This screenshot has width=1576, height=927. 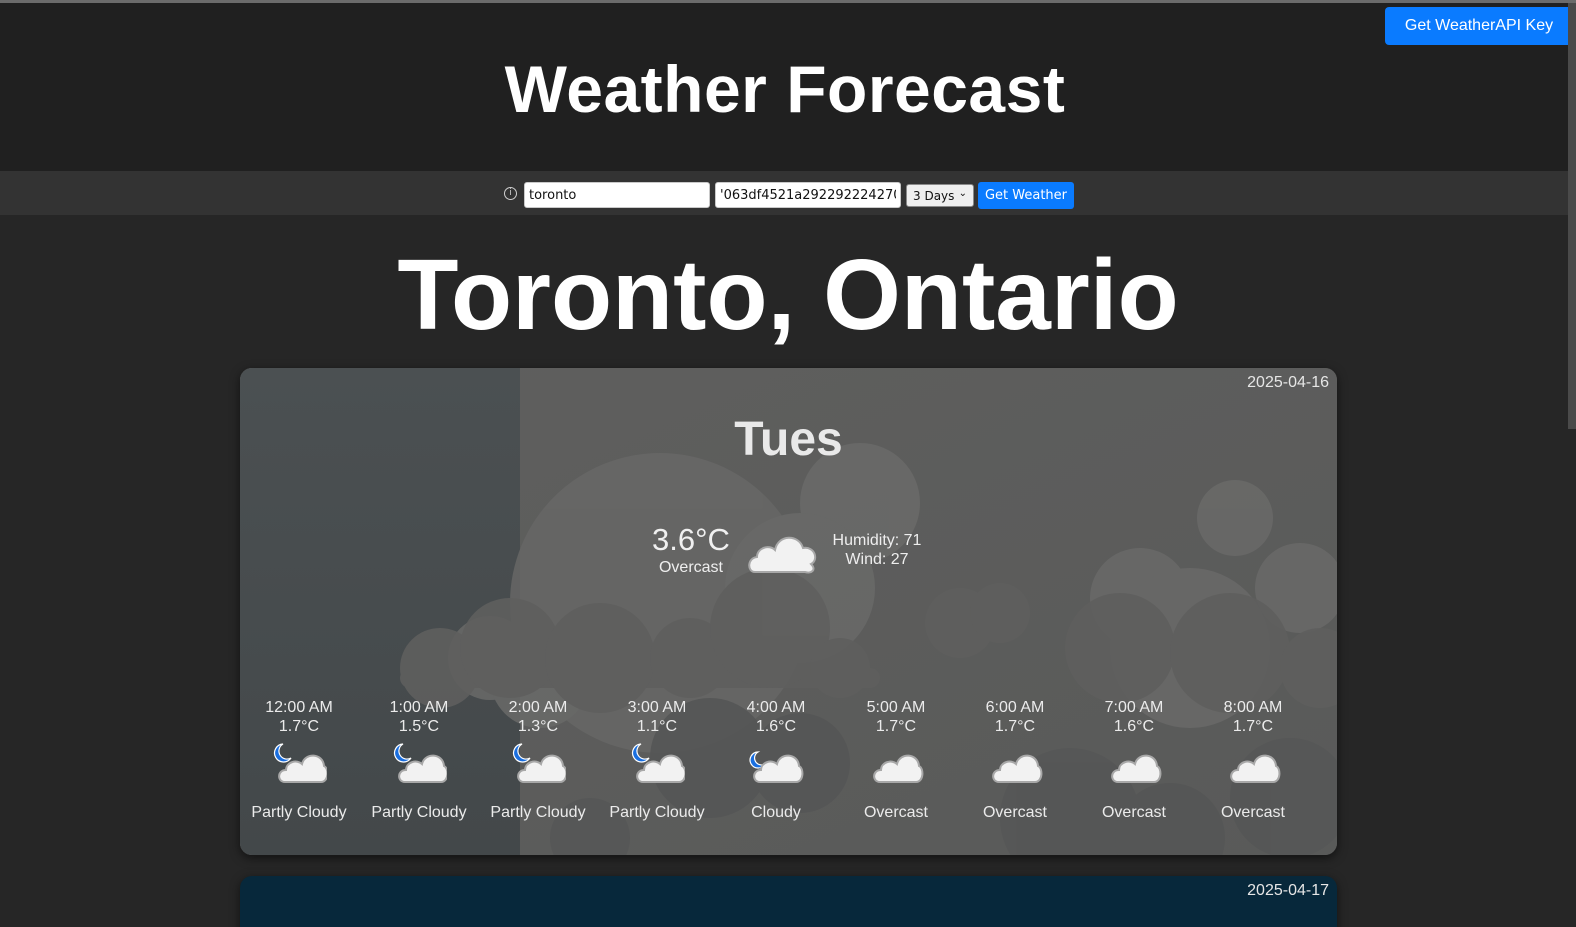 I want to click on hour-temperature: 1.5°C, so click(x=419, y=726).